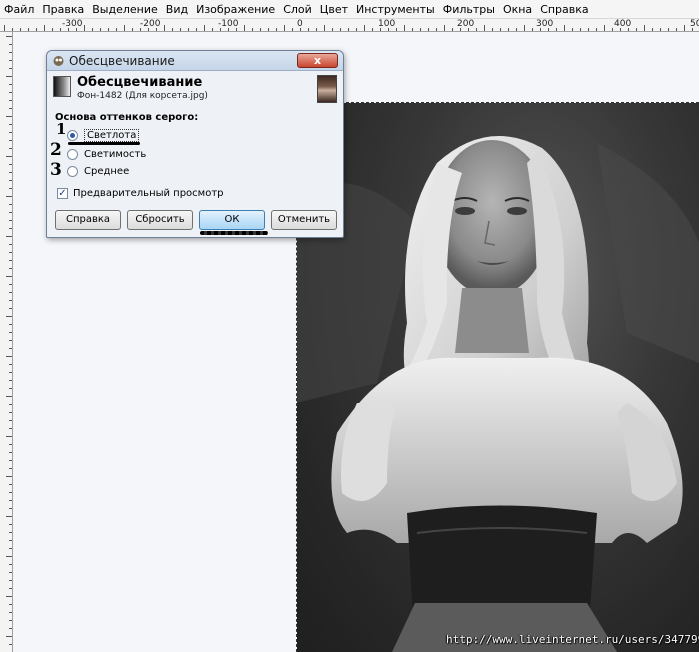 The height and width of the screenshot is (652, 699). I want to click on menu-layer: Слой, so click(297, 9).